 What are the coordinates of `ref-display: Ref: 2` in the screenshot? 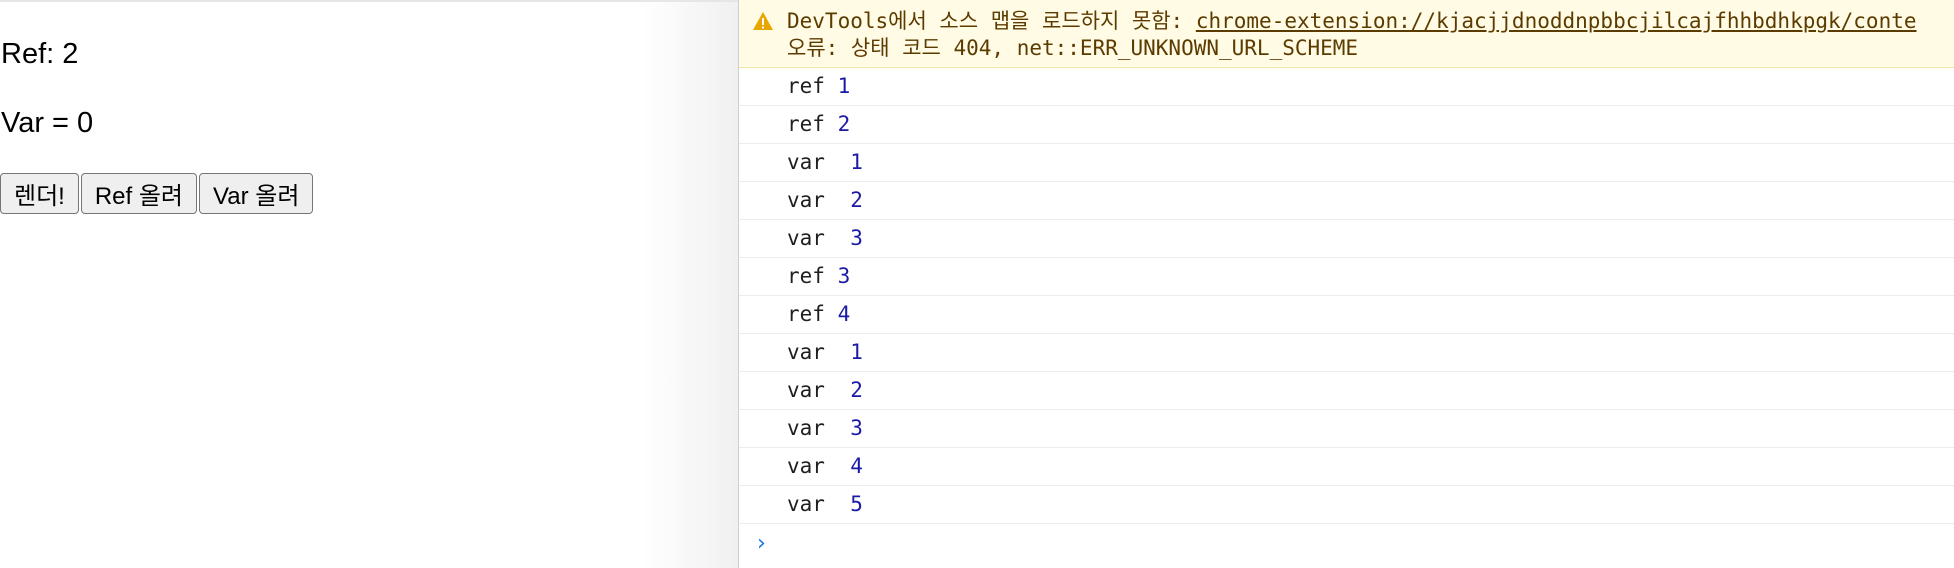 It's located at (40, 54).